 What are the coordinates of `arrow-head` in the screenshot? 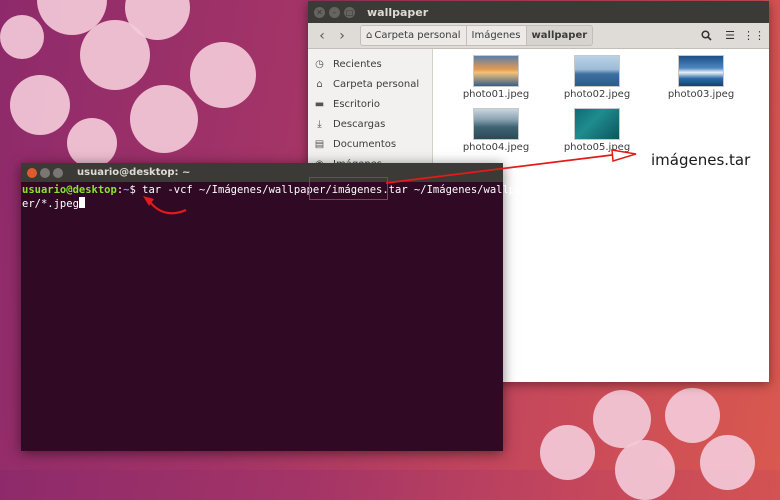 It's located at (624, 155).